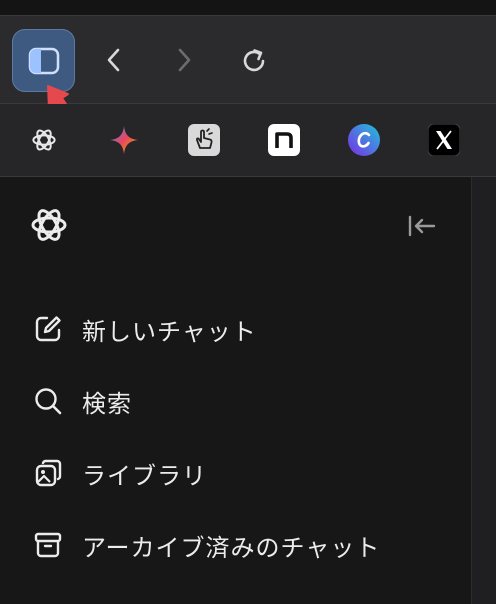  I want to click on archived-chats-label: アーカイブ済みのチャット, so click(231, 547).